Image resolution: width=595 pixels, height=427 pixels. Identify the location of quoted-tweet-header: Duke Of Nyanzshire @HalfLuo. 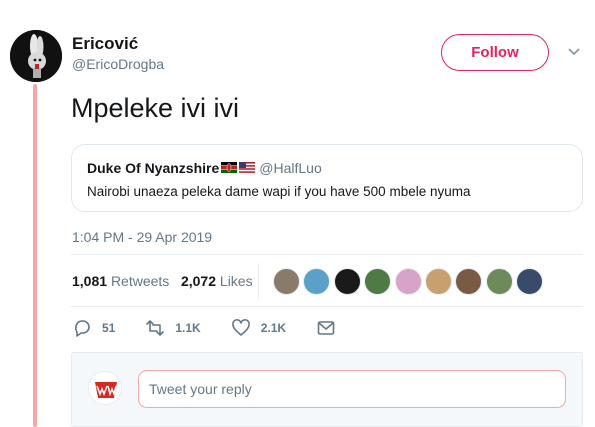
(204, 168).